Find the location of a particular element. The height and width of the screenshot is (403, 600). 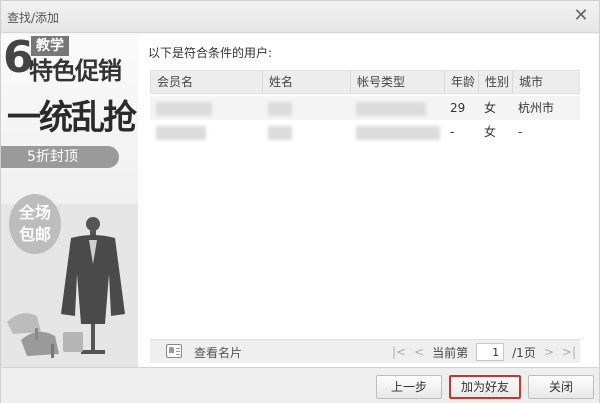

column-gender: 性别 is located at coordinates (496, 82).